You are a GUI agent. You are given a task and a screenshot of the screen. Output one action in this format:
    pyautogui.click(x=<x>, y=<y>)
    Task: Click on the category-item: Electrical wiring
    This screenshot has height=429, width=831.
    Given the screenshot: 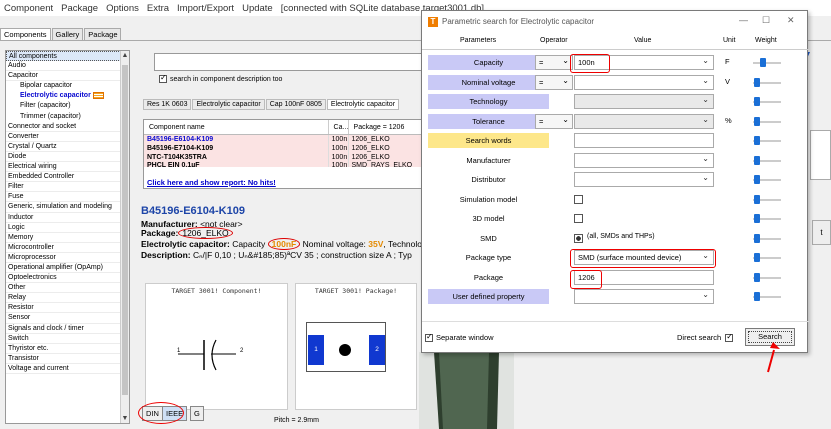 What is the action you would take?
    pyautogui.click(x=67, y=167)
    